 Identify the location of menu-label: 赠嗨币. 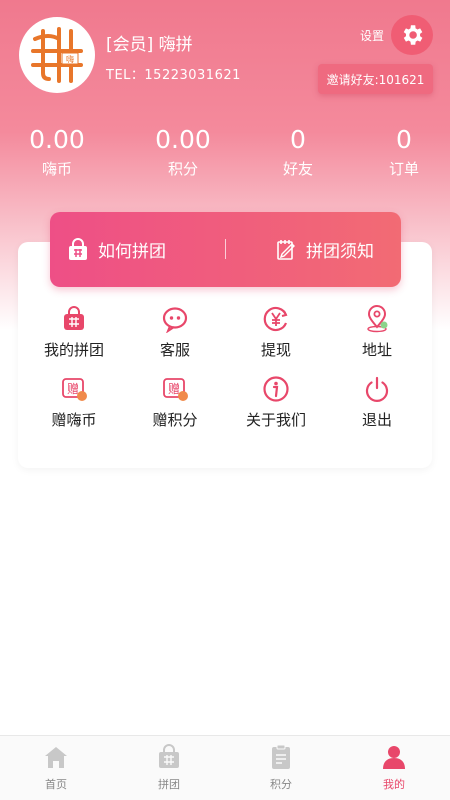
(74, 420).